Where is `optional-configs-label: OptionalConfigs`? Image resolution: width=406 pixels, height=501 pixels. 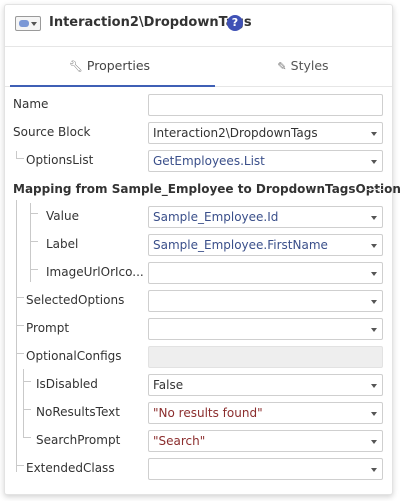
optional-configs-label: OptionalConfigs is located at coordinates (74, 356).